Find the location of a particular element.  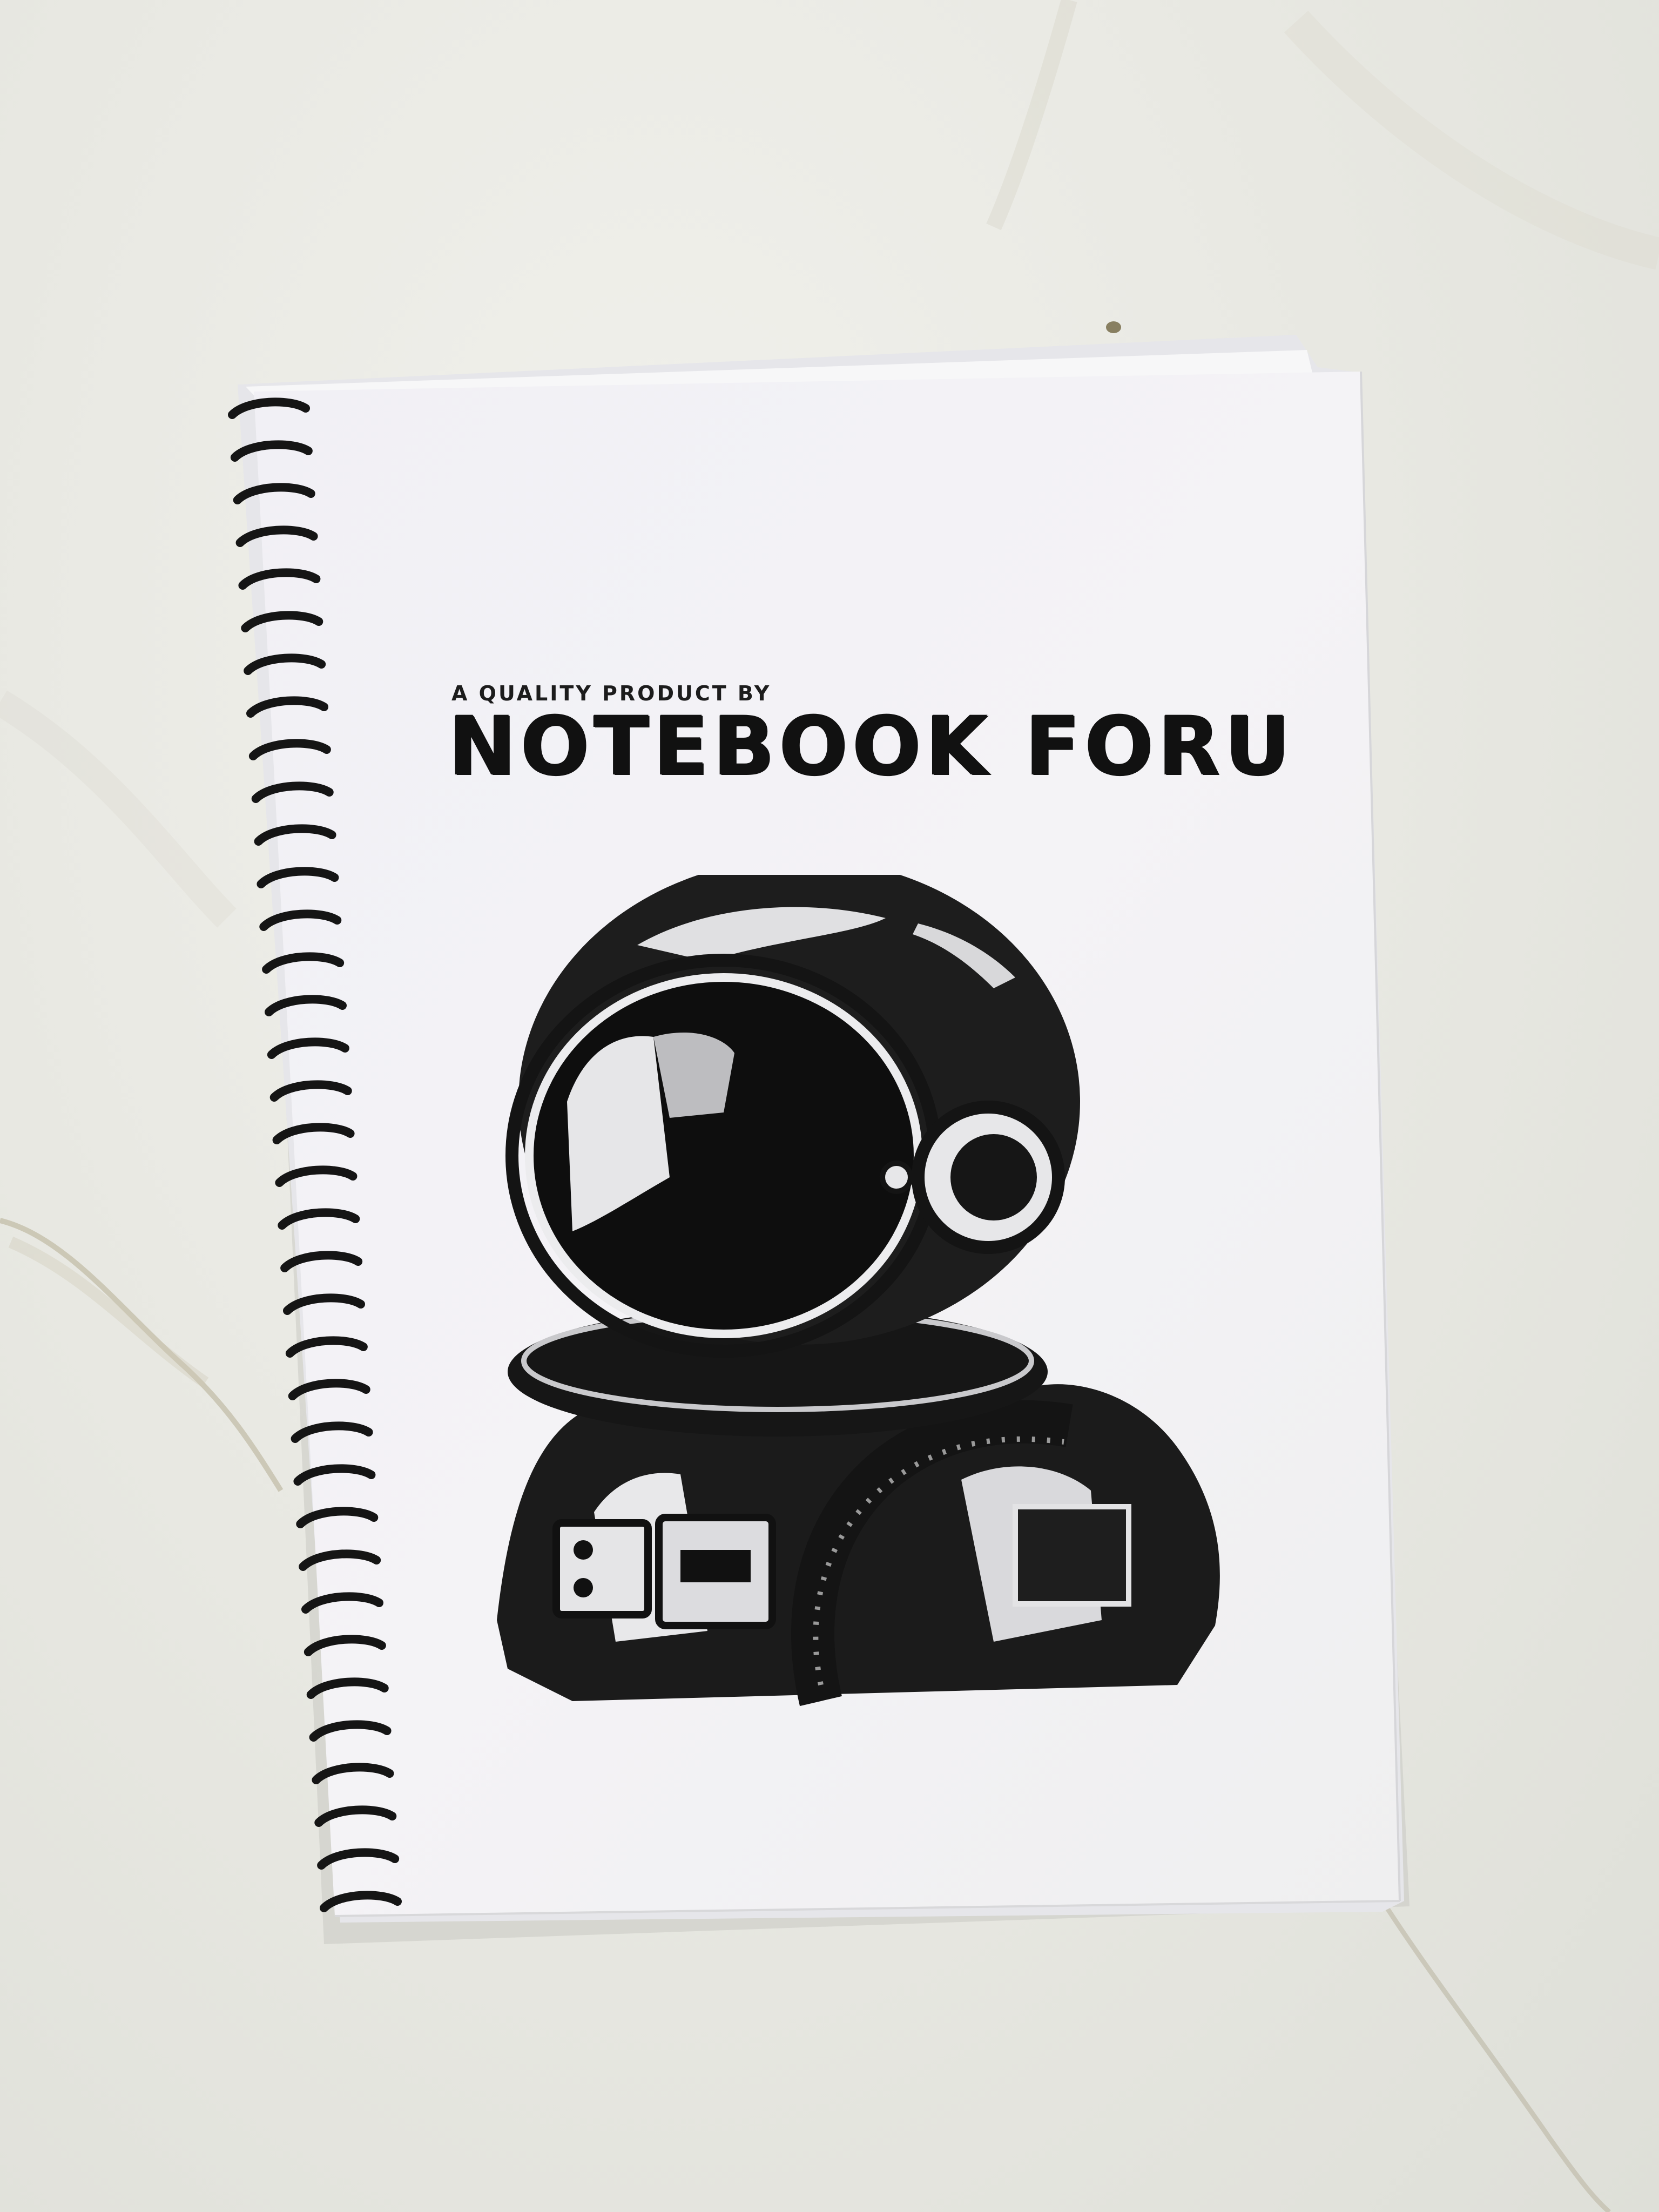

shoulder-patch is located at coordinates (1072, 1555).